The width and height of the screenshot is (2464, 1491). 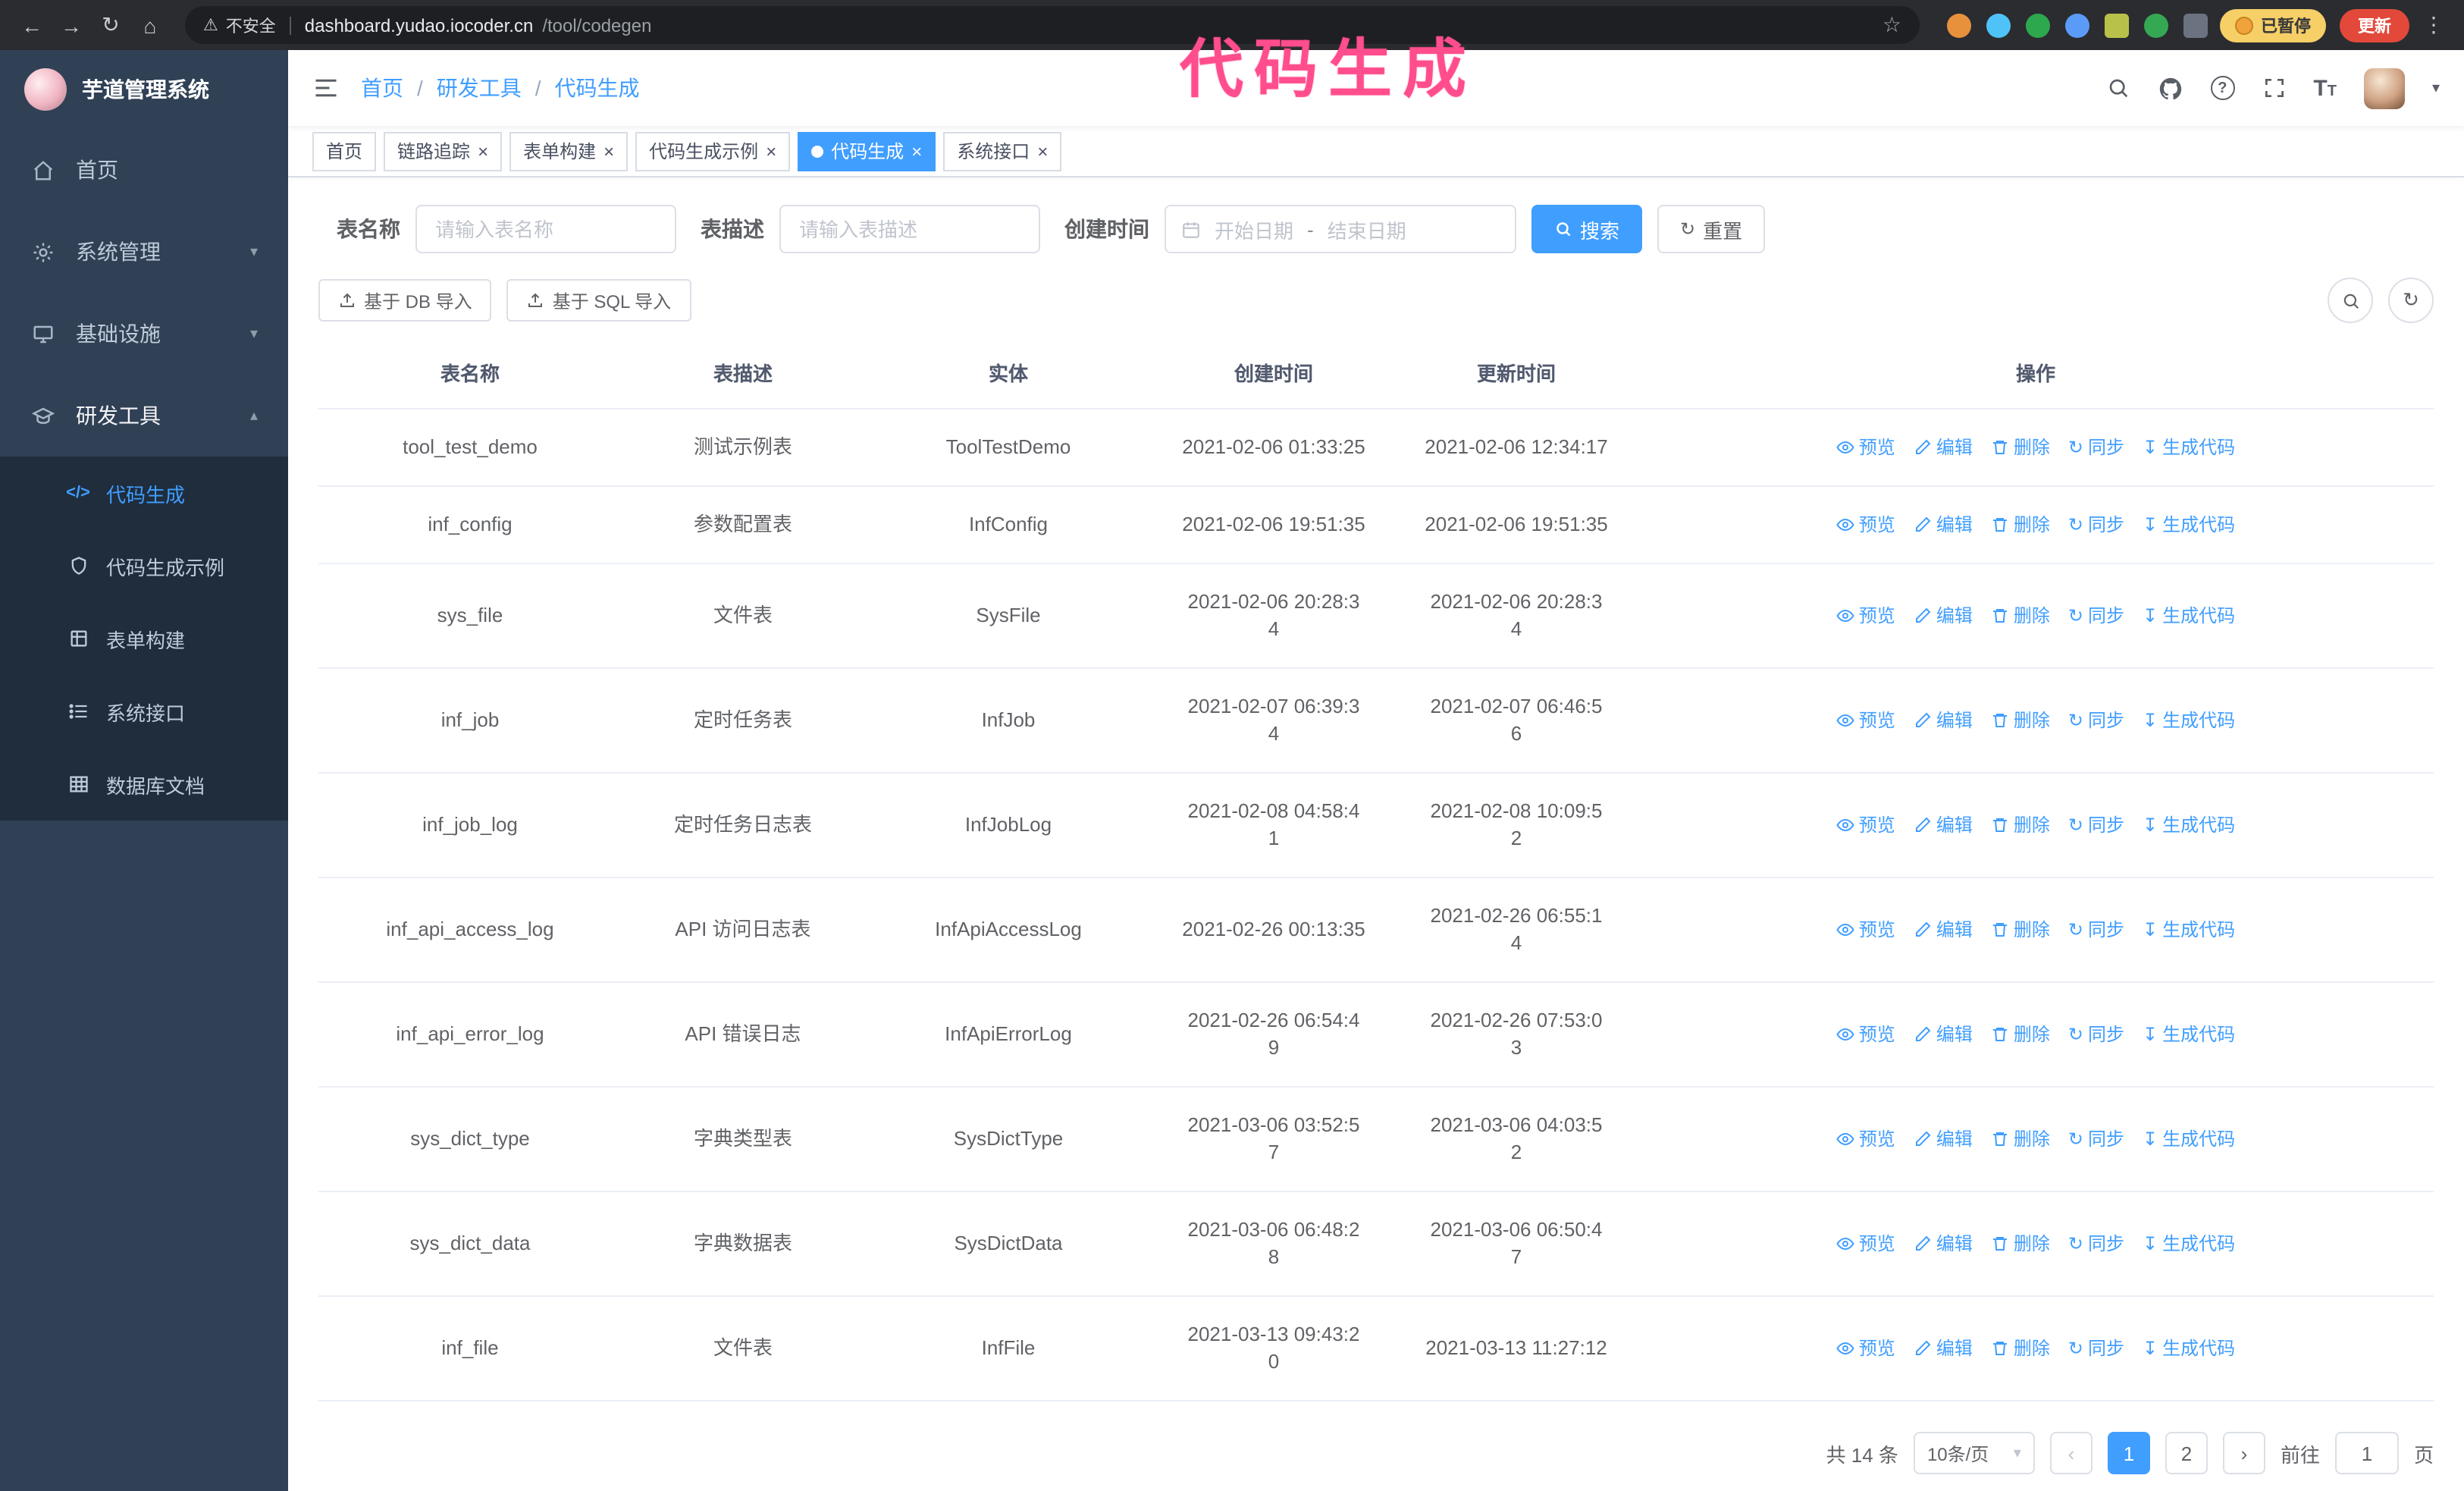 What do you see at coordinates (2367, 1453) in the screenshot?
I see `goto-page-input` at bounding box center [2367, 1453].